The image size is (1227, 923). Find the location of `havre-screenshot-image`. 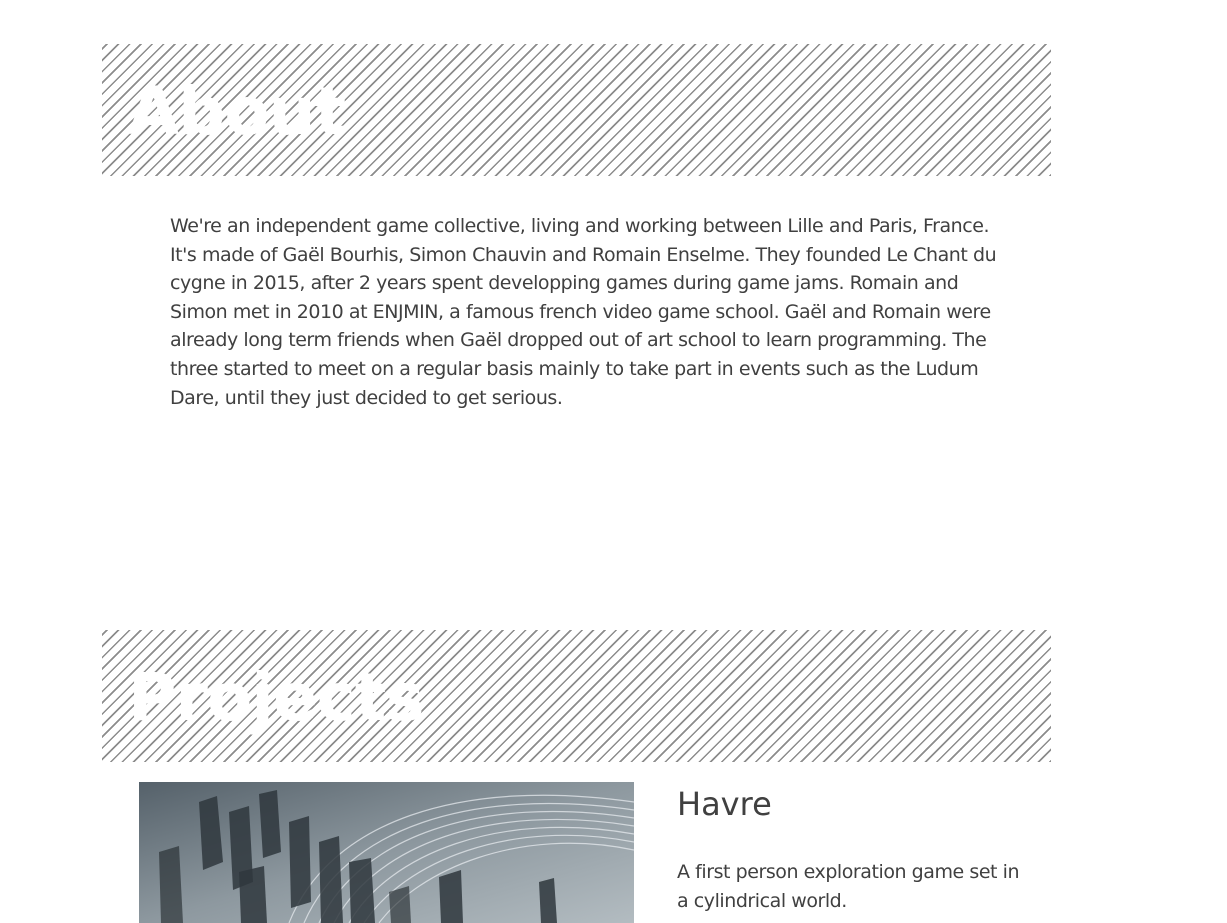

havre-screenshot-image is located at coordinates (386, 852).